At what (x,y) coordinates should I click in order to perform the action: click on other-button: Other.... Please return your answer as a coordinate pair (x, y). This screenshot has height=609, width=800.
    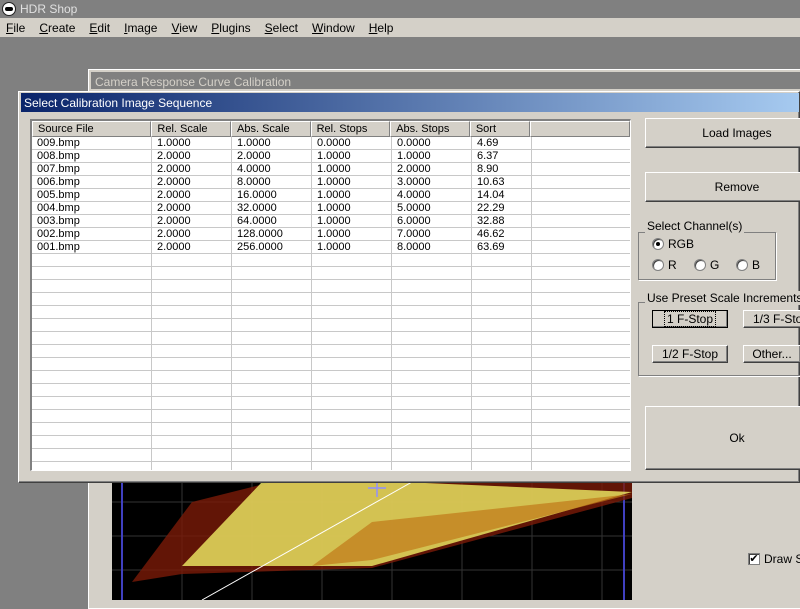
    Looking at the image, I should click on (771, 354).